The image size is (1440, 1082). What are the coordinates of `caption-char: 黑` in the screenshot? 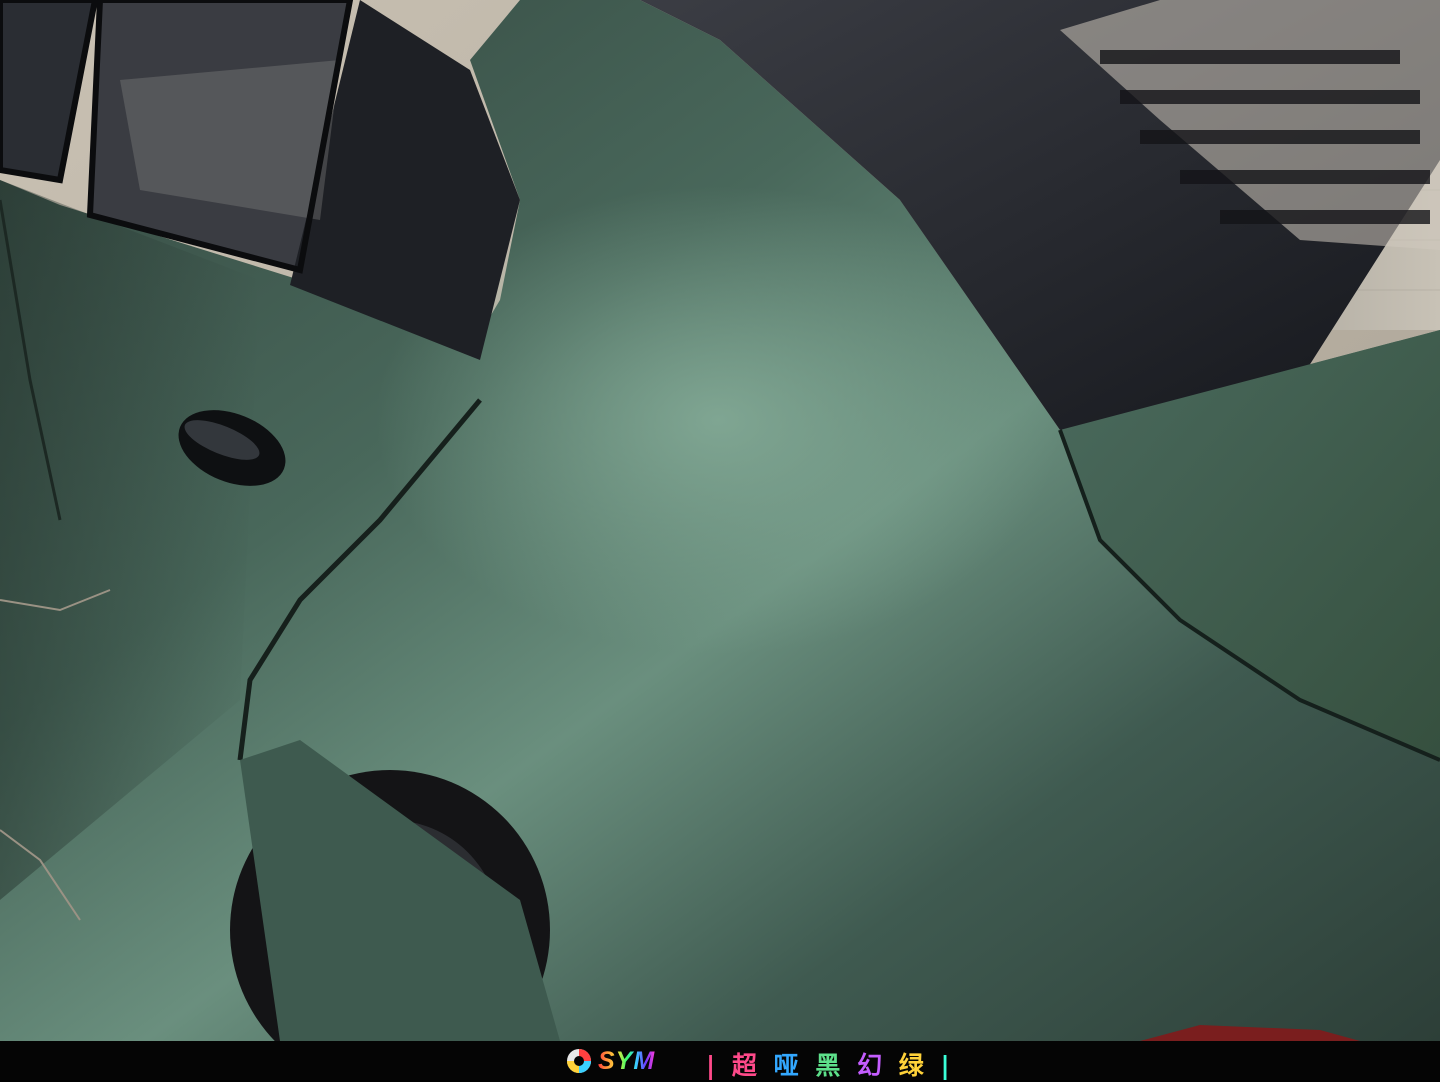 It's located at (830, 1065).